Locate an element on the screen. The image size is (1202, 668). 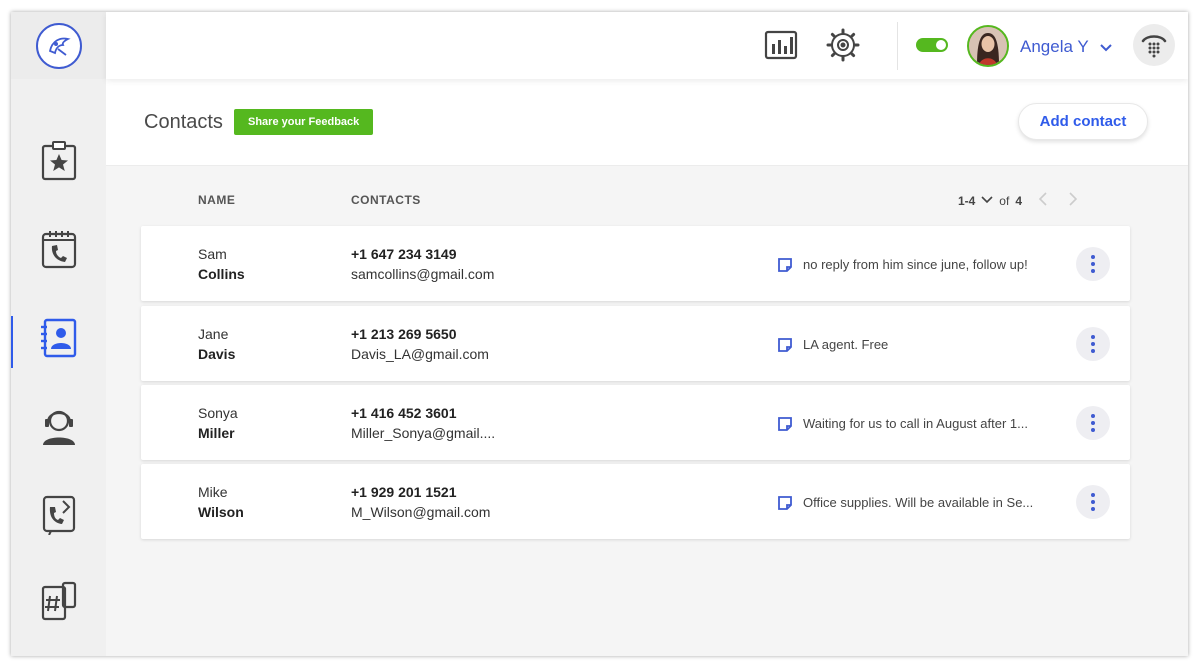
availability-toggle is located at coordinates (932, 45).